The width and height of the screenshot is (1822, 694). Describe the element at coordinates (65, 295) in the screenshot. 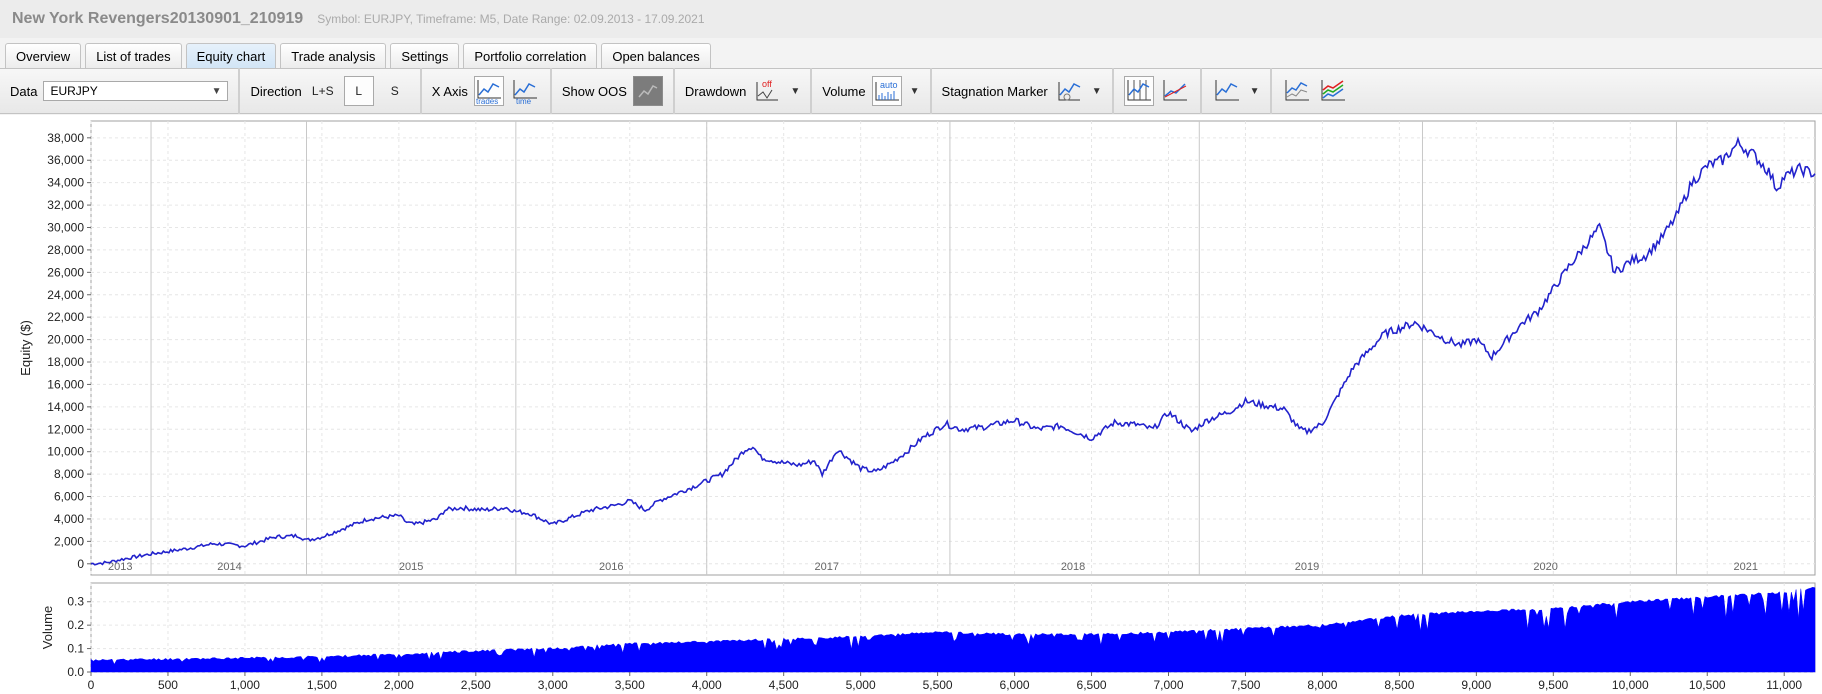

I see `equity-ytick-label: 24,000` at that location.